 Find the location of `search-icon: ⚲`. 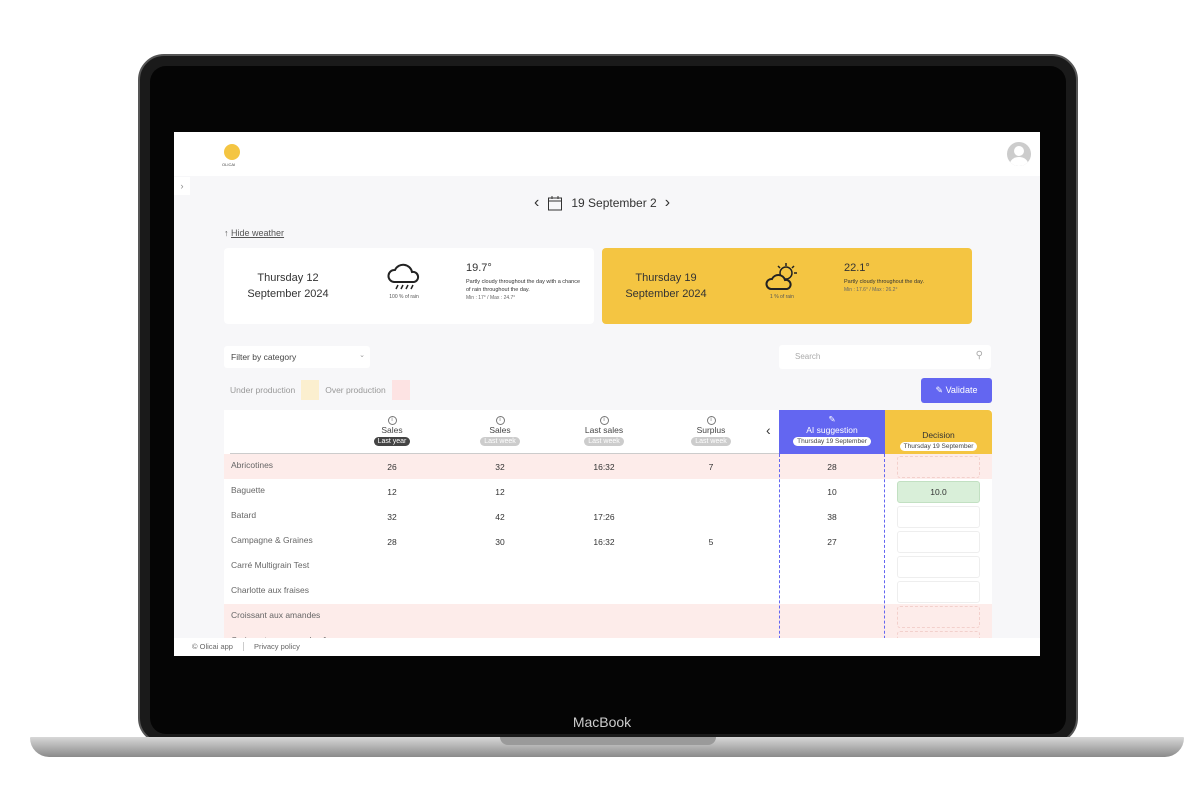

search-icon: ⚲ is located at coordinates (979, 355).